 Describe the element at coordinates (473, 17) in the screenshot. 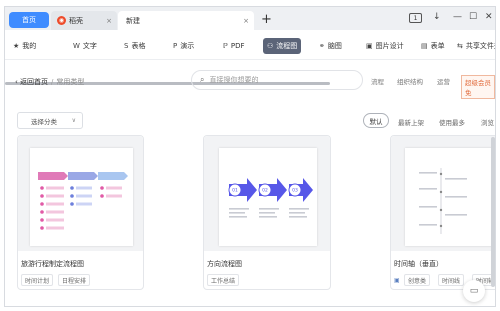

I see `maximize-button: ☐` at that location.